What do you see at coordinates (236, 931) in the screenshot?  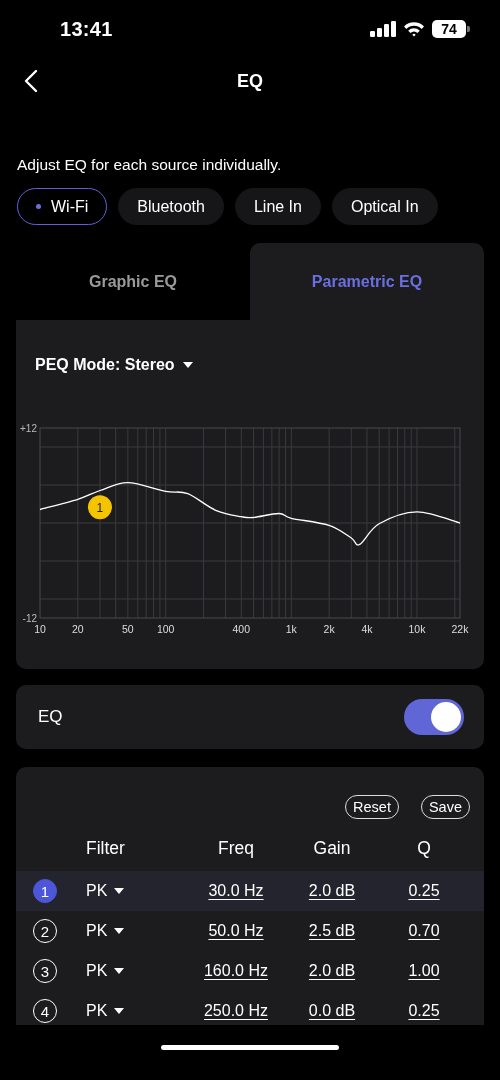 I see `freq-value: 50.0 Hz` at bounding box center [236, 931].